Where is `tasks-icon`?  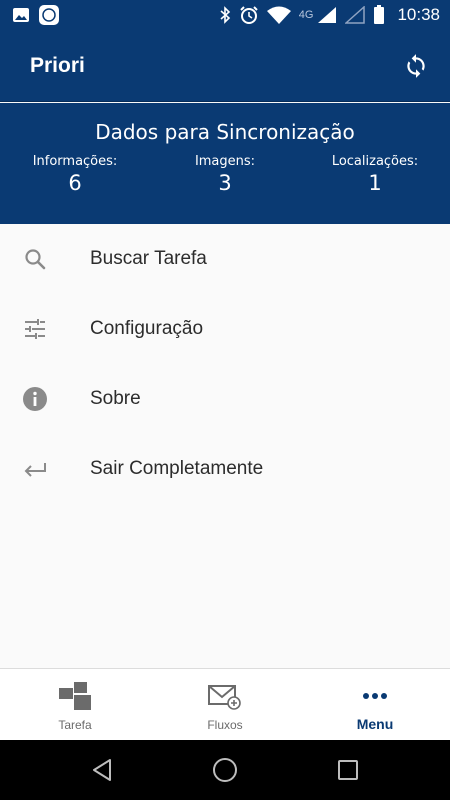
tasks-icon is located at coordinates (75, 696).